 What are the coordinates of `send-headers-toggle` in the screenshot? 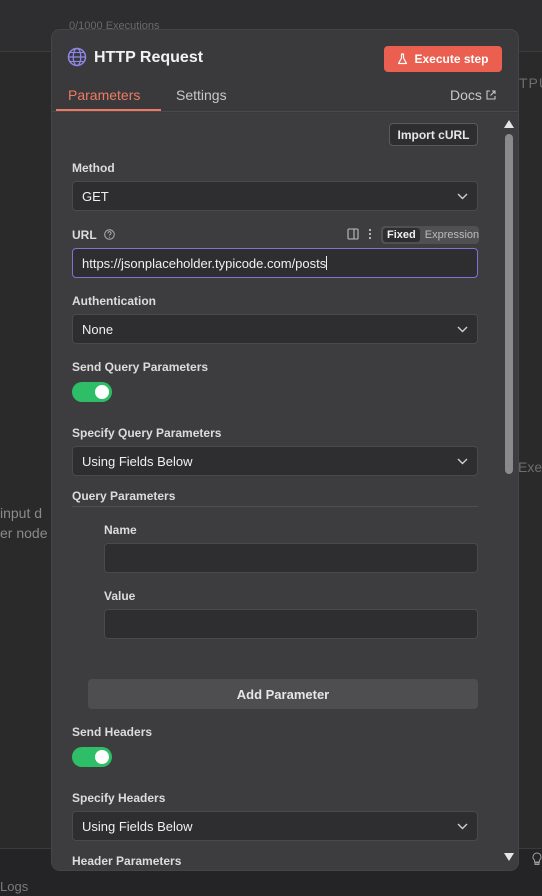 It's located at (92, 757).